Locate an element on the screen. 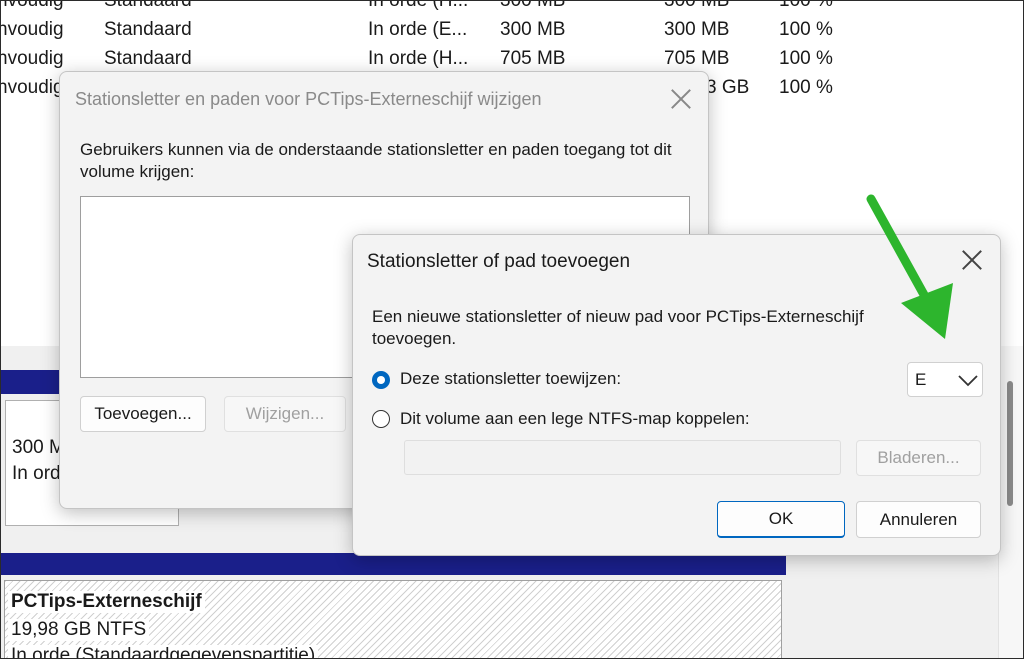 The image size is (1024, 659). assign-letter-label: Deze stationsletter toewijzen: is located at coordinates (510, 379).